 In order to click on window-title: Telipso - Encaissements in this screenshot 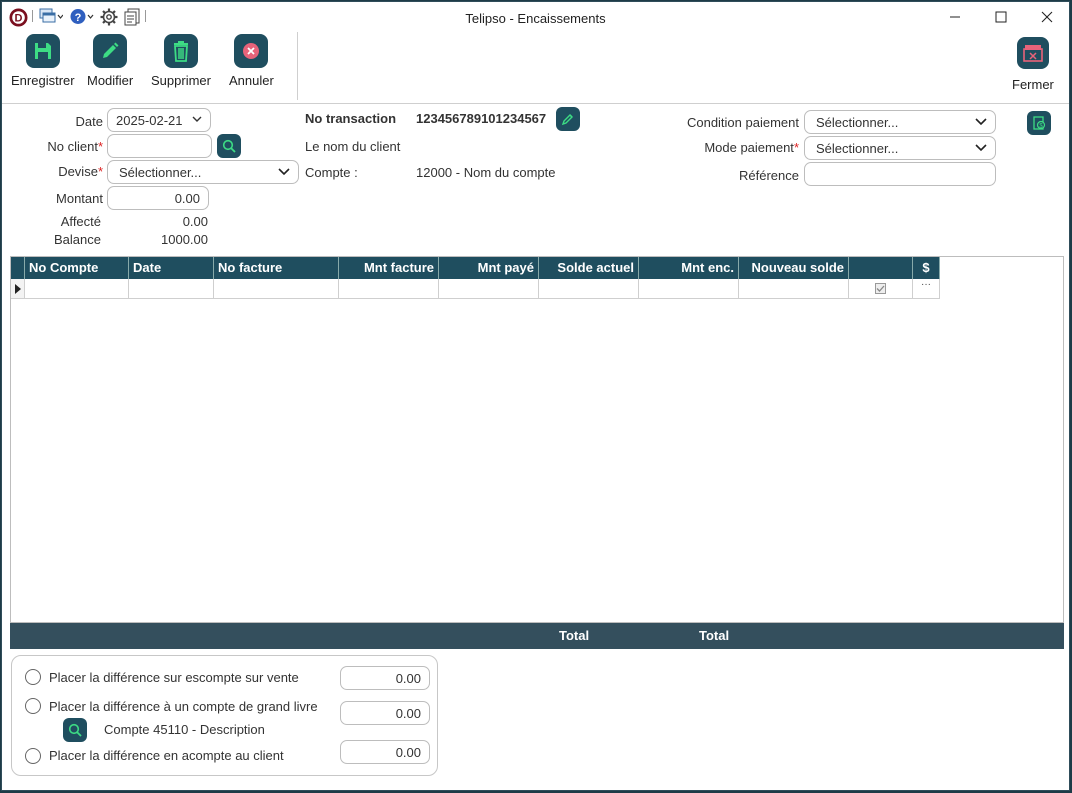, I will do `click(535, 18)`.